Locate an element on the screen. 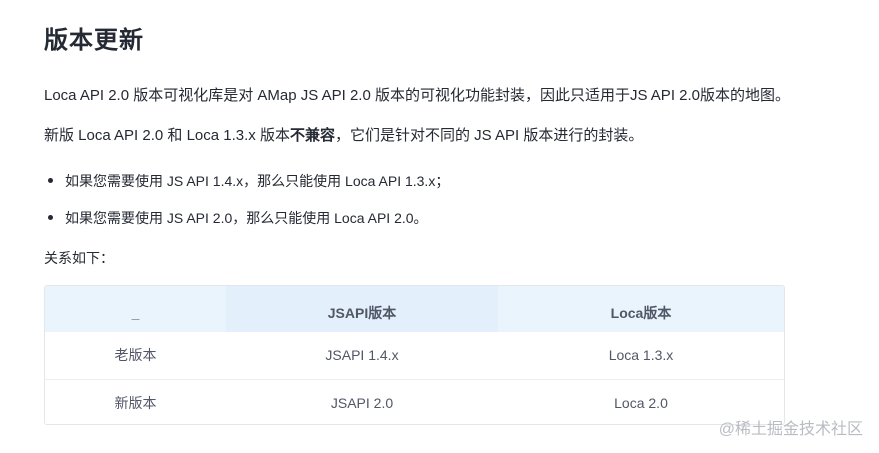 This screenshot has height=453, width=879. table-header-row: _ JSAPI版本 Loca版本 is located at coordinates (414, 309).